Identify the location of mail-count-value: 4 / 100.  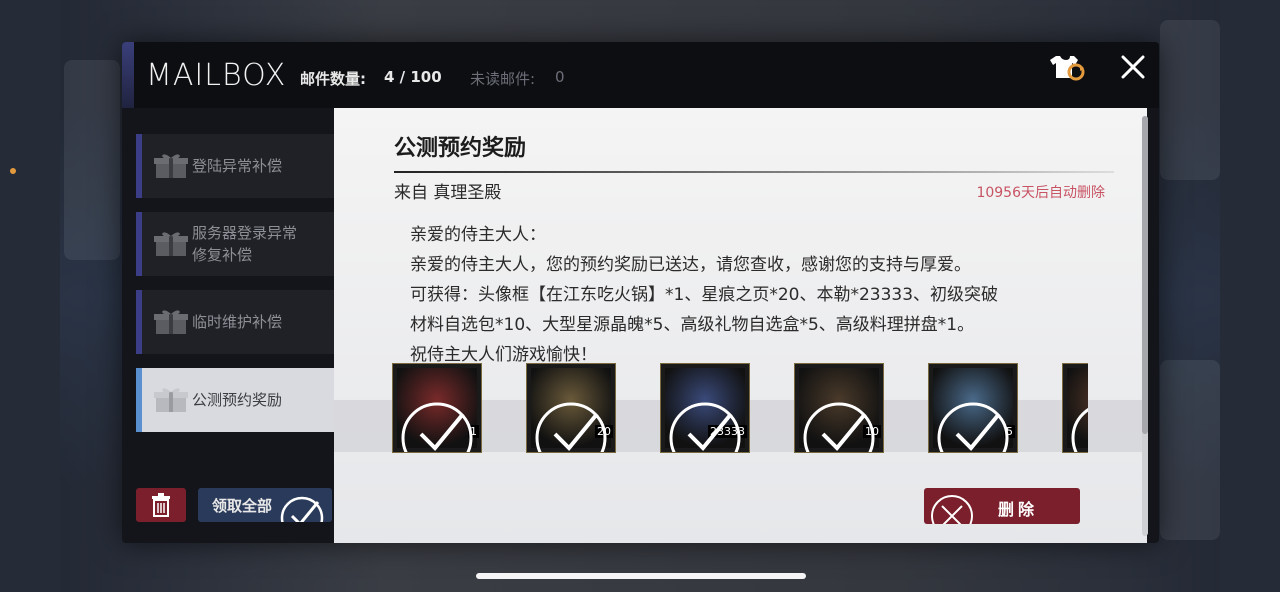
(413, 77).